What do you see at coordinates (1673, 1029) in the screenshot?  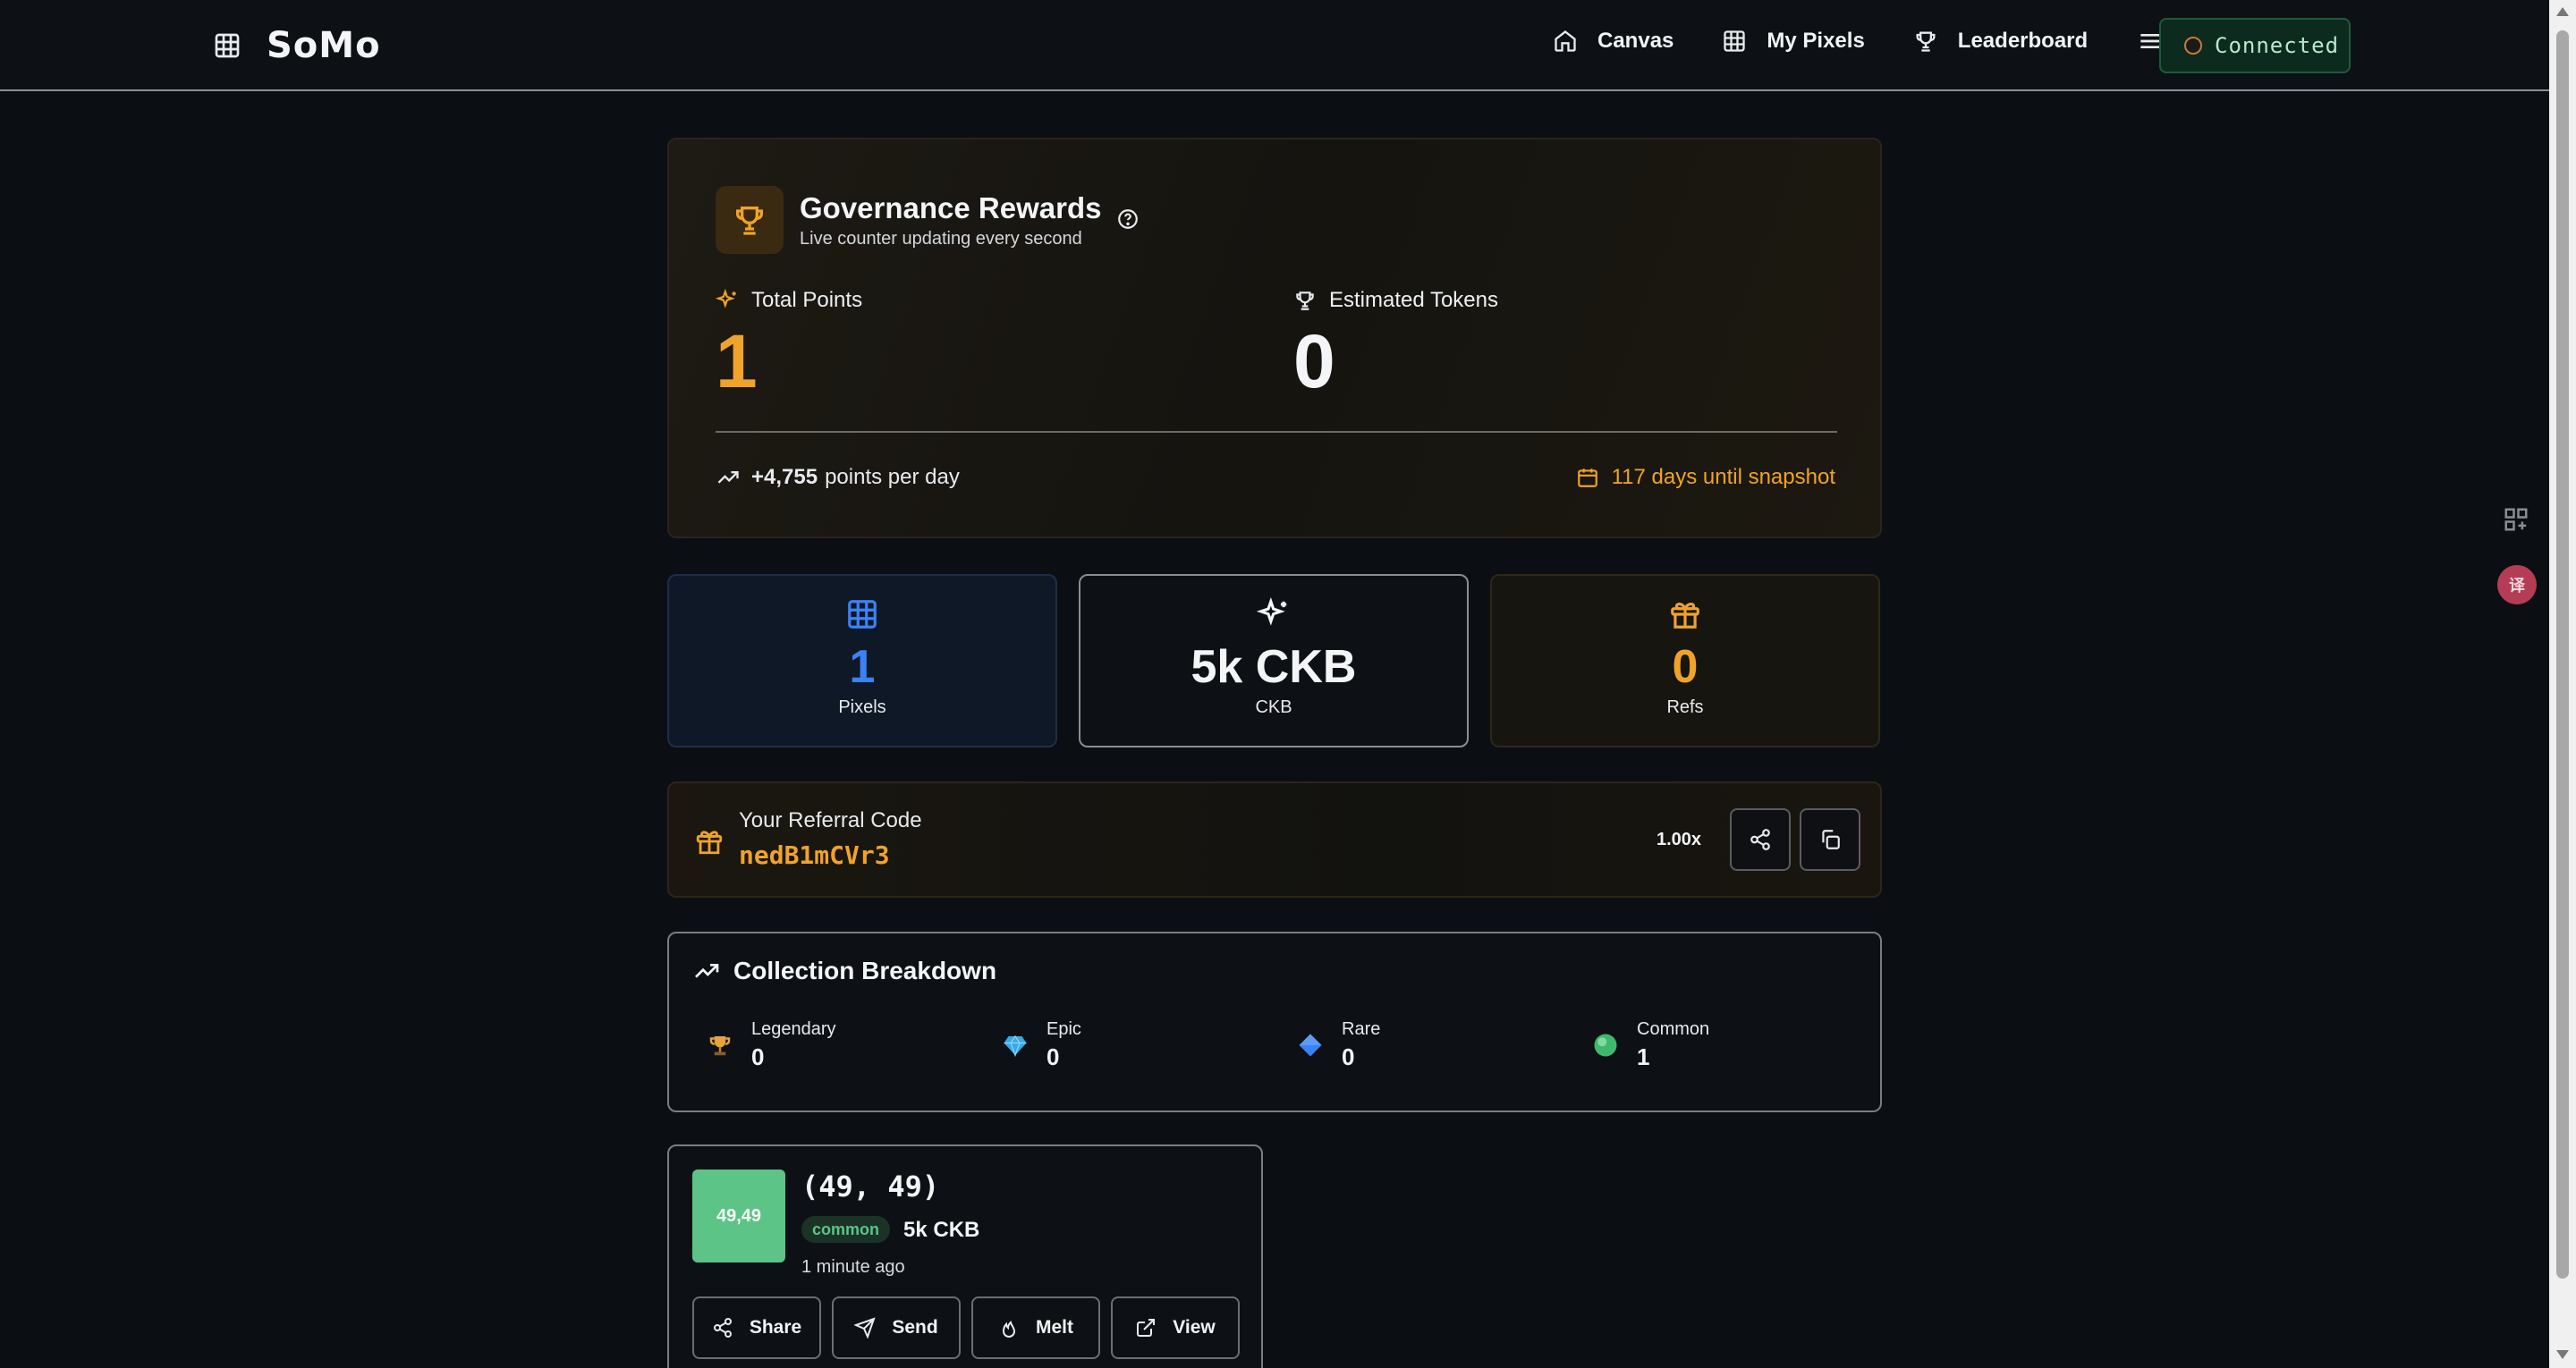 I see `rarity-common-name: Common` at bounding box center [1673, 1029].